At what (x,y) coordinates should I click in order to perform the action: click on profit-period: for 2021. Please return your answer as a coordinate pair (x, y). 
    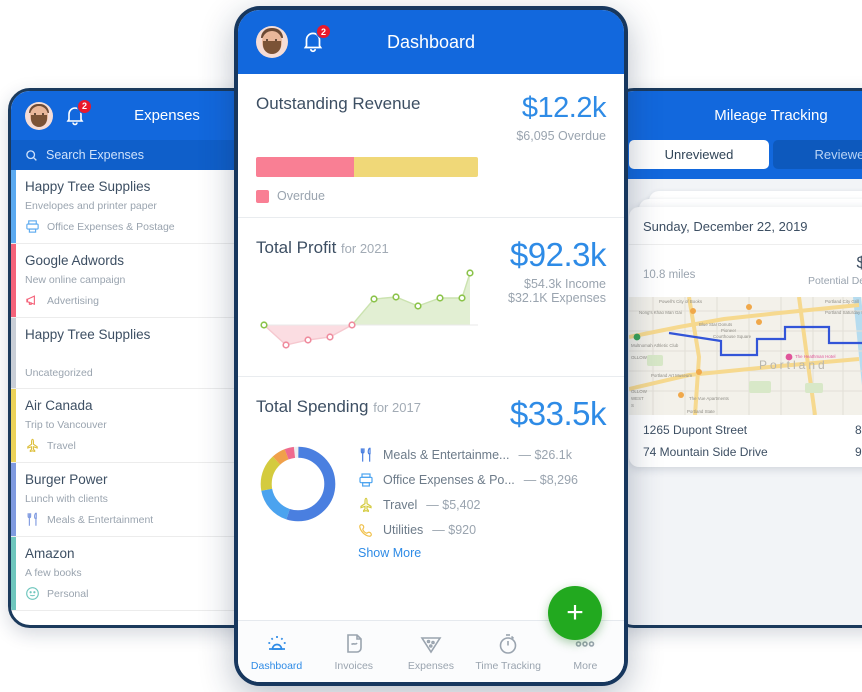
    Looking at the image, I should click on (365, 248).